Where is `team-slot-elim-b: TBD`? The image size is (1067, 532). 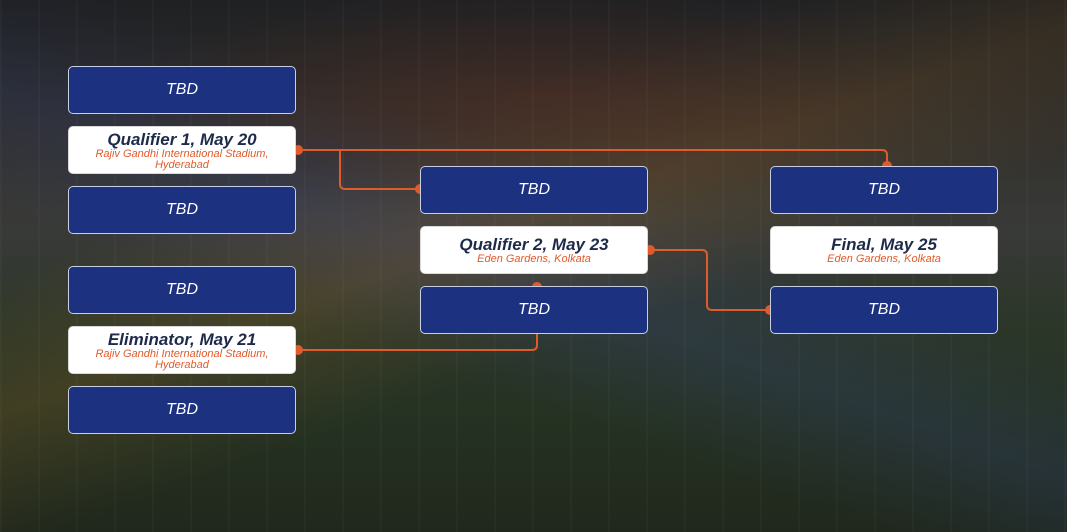
team-slot-elim-b: TBD is located at coordinates (182, 410).